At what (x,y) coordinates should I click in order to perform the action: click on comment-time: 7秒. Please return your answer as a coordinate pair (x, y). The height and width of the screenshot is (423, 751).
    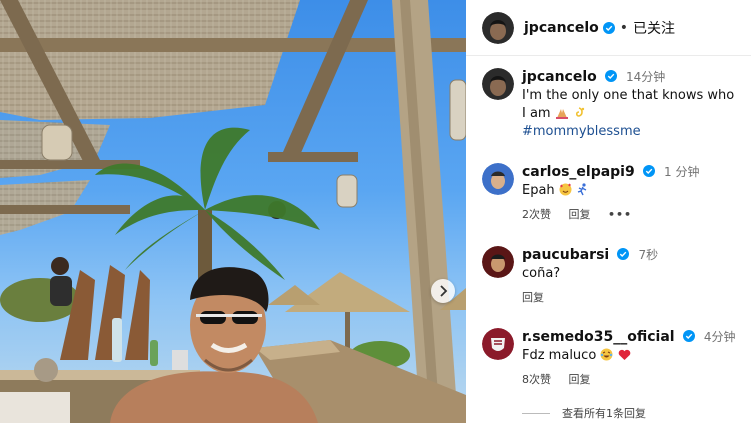
    Looking at the image, I should click on (648, 255).